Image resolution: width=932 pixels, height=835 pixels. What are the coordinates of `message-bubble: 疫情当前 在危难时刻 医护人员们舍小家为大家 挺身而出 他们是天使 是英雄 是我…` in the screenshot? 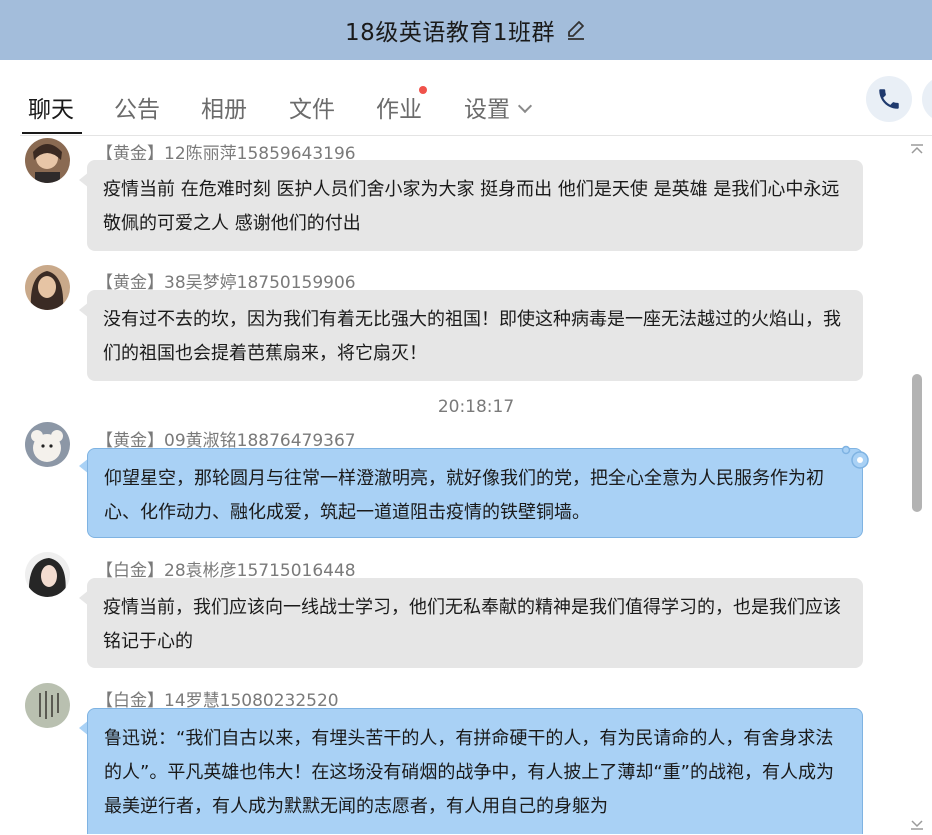 It's located at (475, 205).